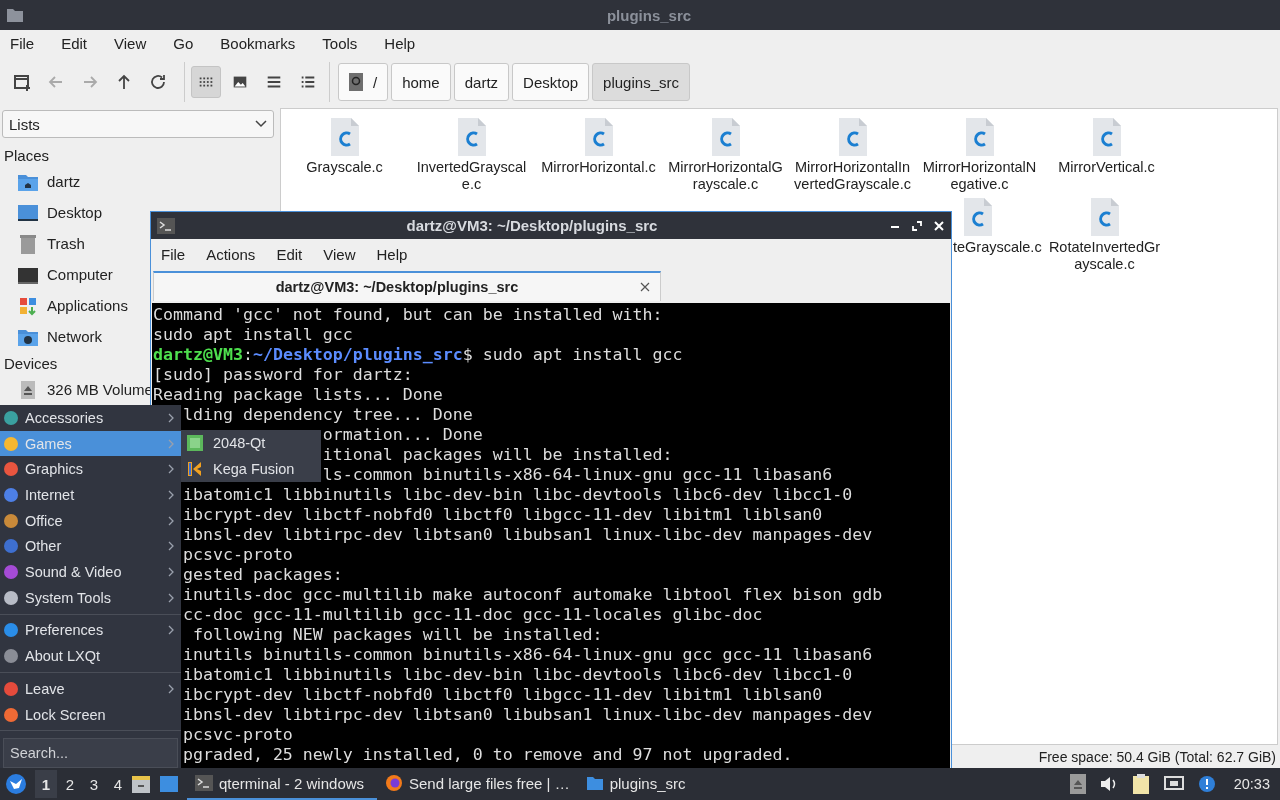  Describe the element at coordinates (472, 614) in the screenshot. I see `output-line: cc-doc gcc-11-multilib gcc-11-doc gcc-11-locales glibc-doc` at that location.